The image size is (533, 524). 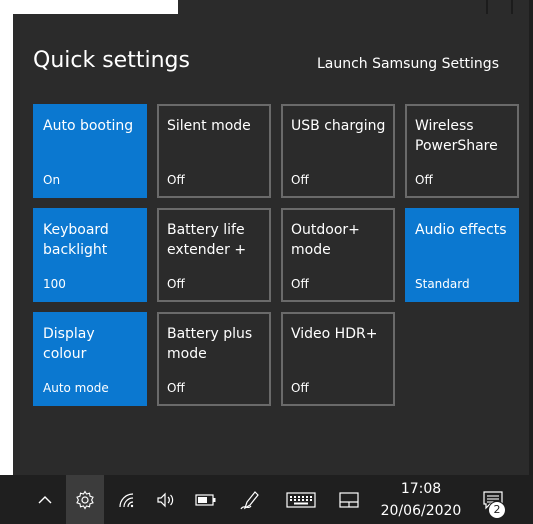 I want to click on keyboard-icon, so click(x=301, y=499).